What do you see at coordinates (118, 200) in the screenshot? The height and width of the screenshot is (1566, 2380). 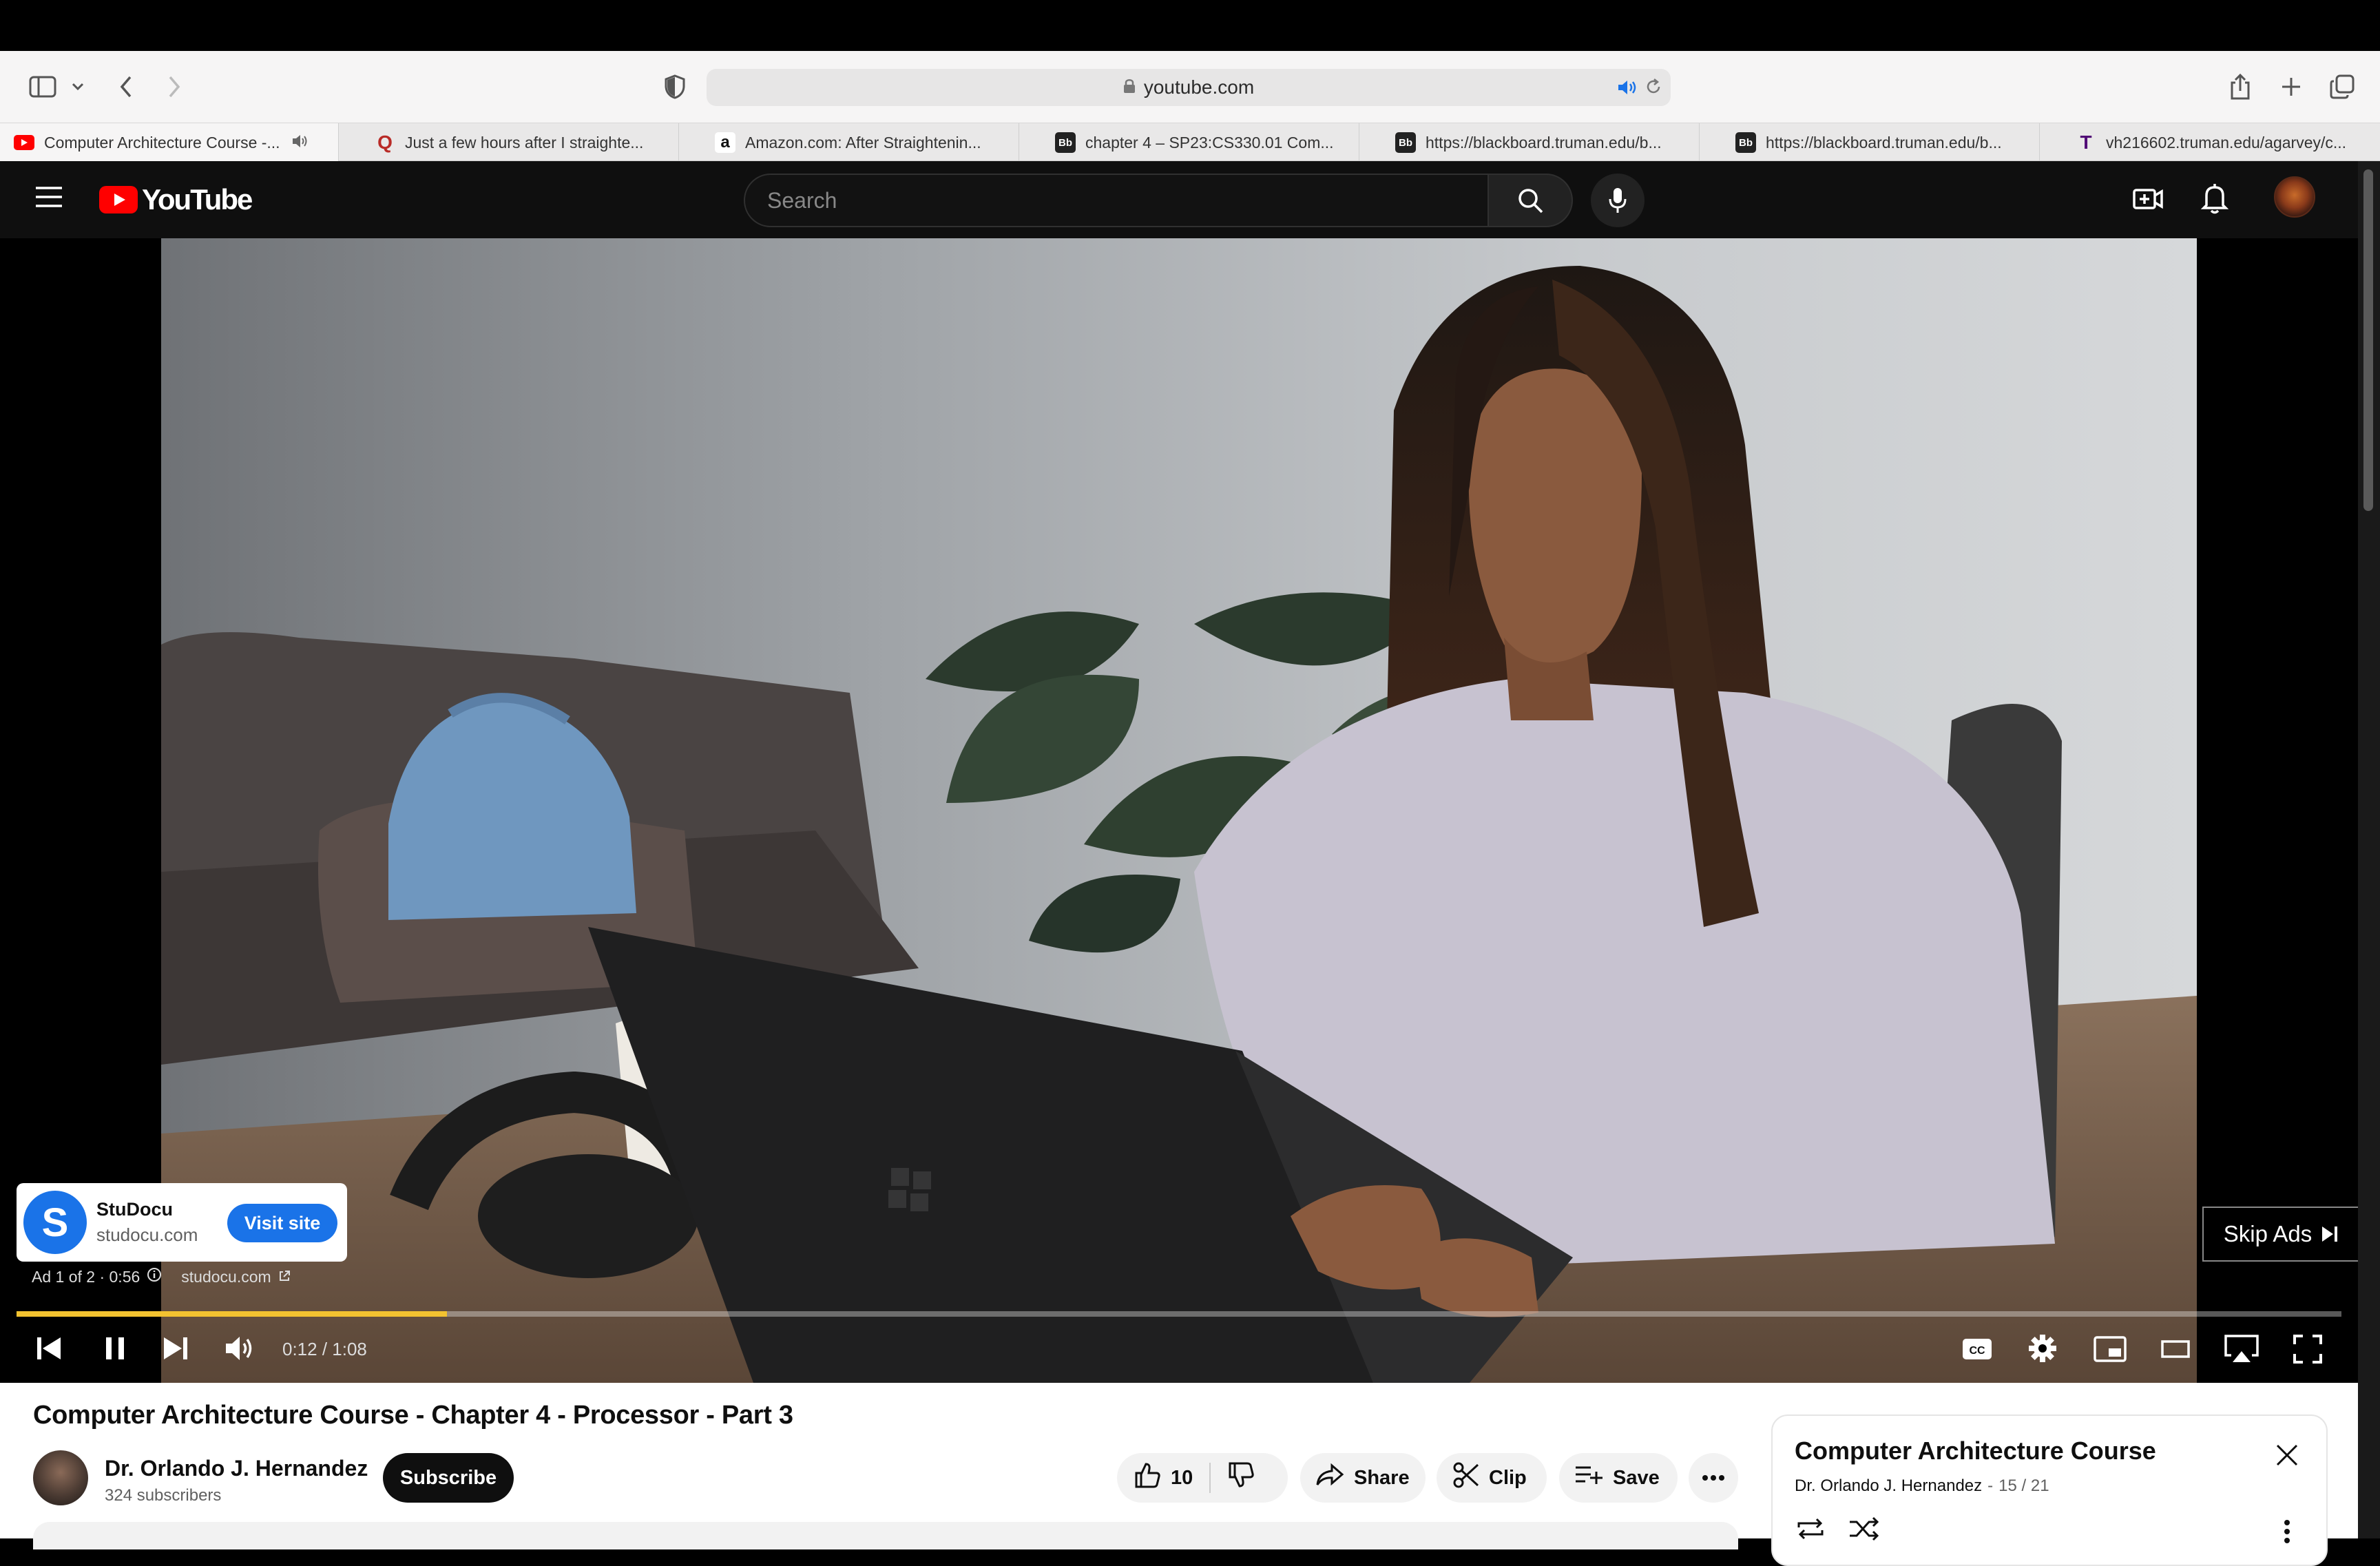 I see `youtube-logo-icon` at bounding box center [118, 200].